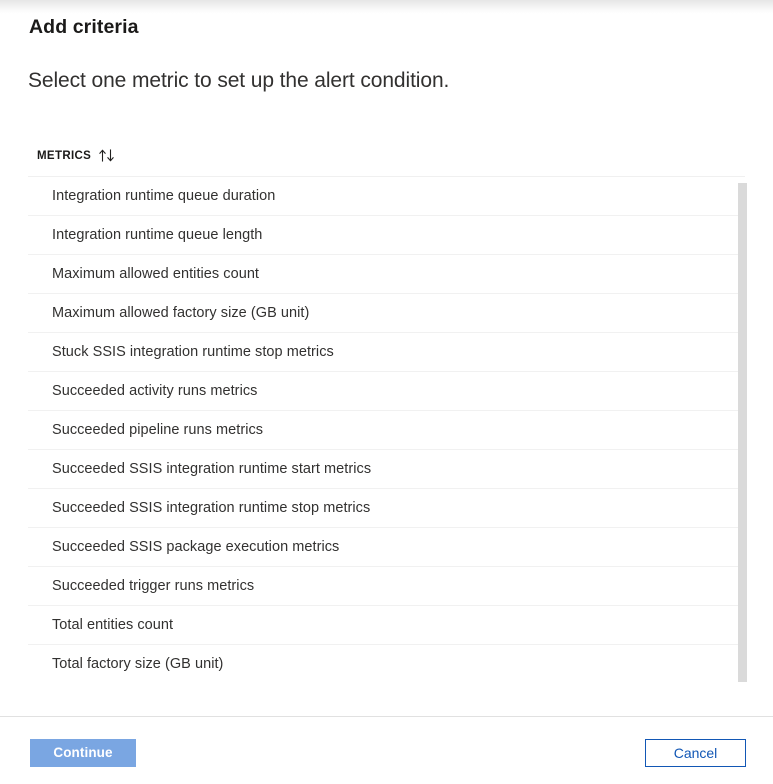 The image size is (773, 784). What do you see at coordinates (64, 155) in the screenshot?
I see `metrics-column-header-label: METRICS` at bounding box center [64, 155].